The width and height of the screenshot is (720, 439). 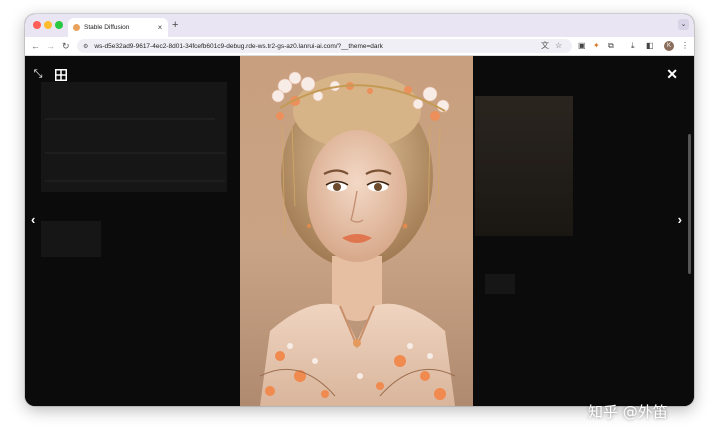 I want to click on window-maximize-button, so click(x=59, y=25).